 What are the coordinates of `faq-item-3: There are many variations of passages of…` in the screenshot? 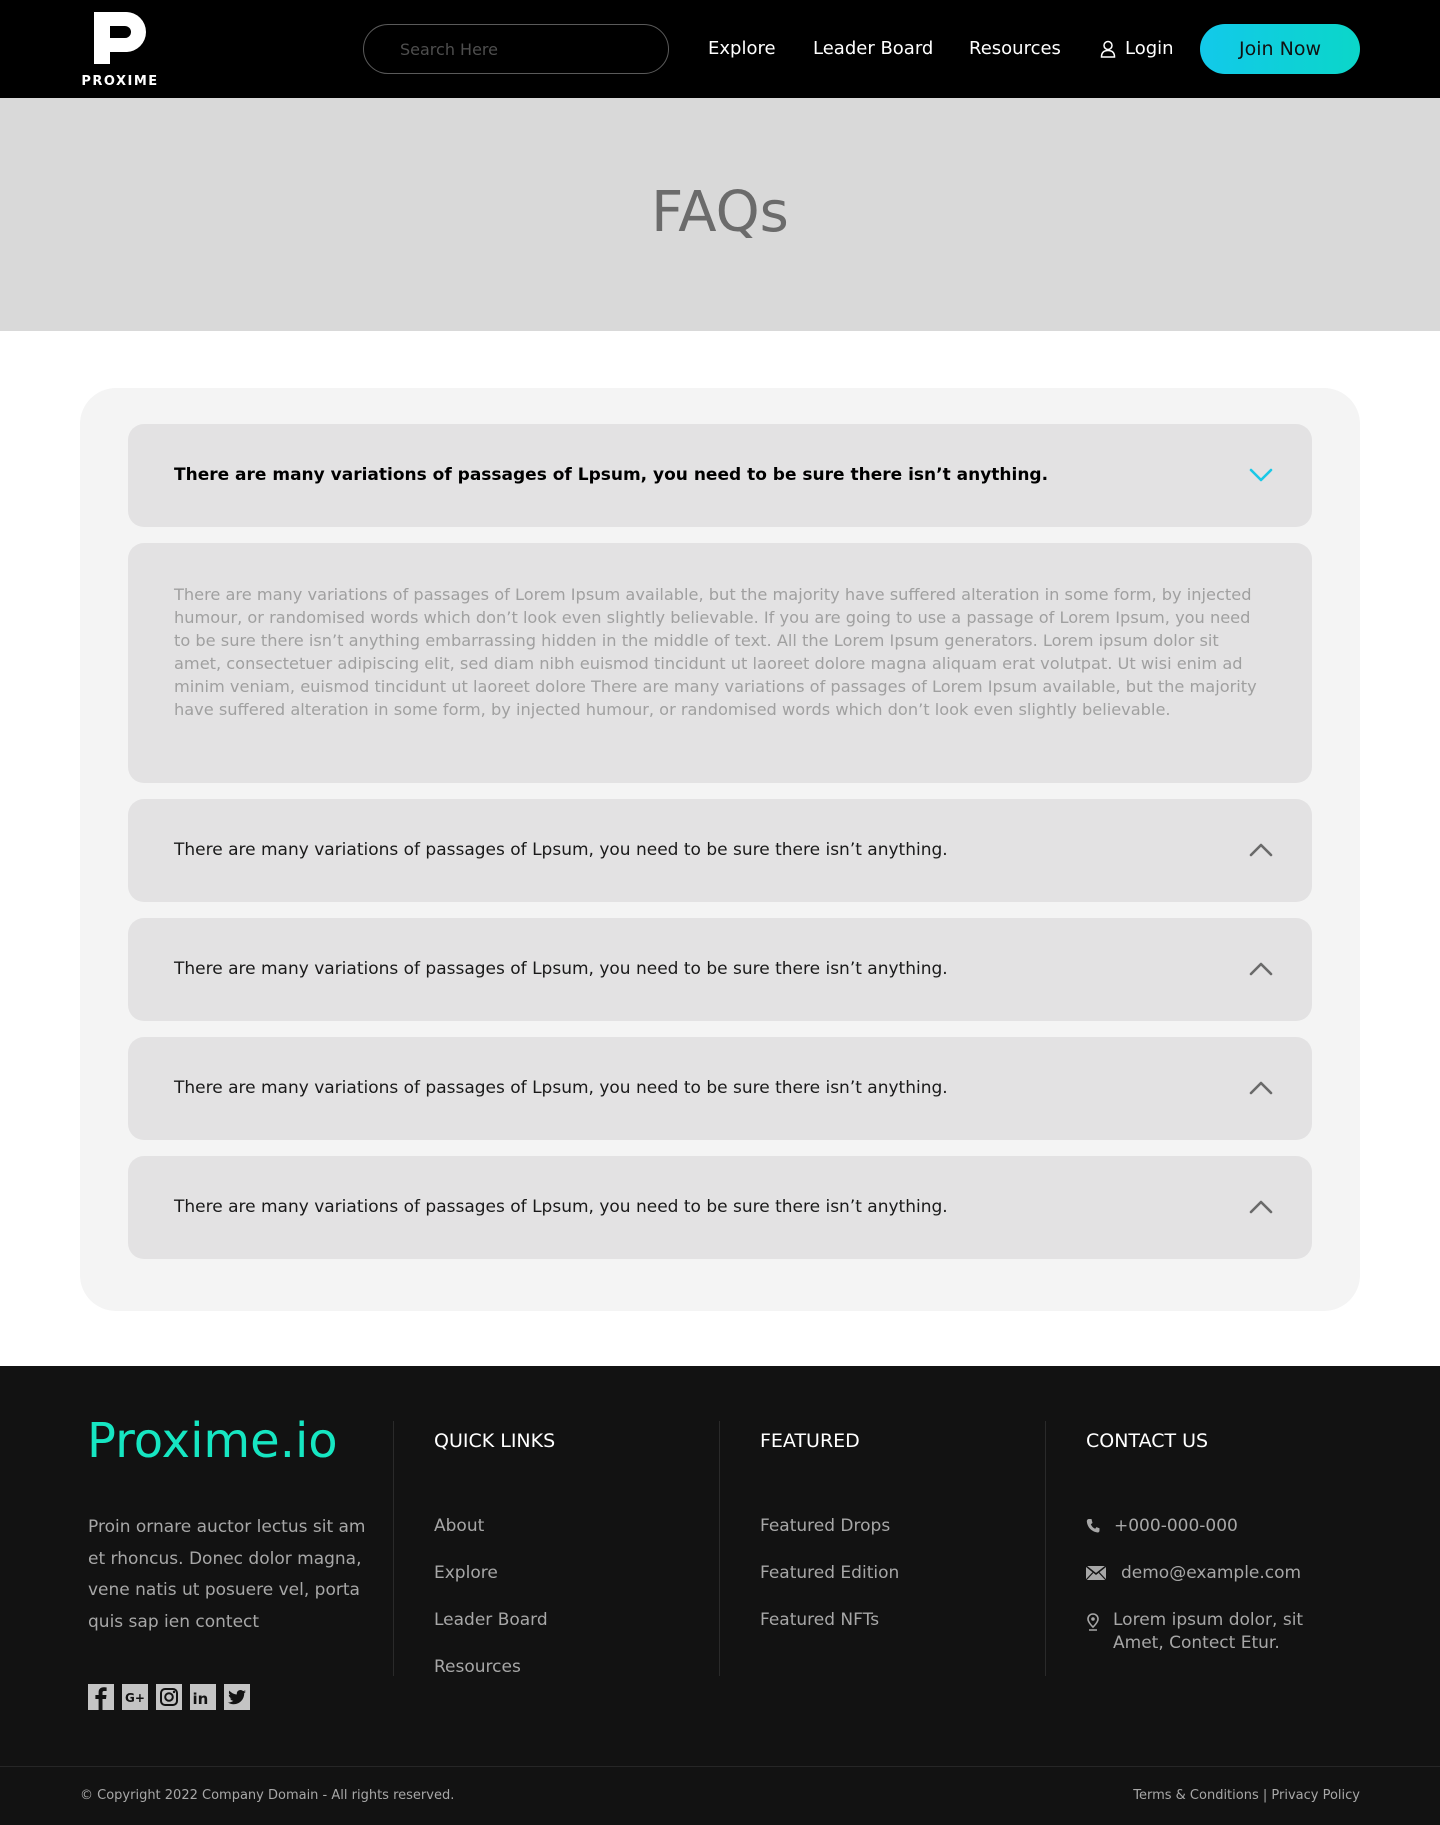 It's located at (720, 969).